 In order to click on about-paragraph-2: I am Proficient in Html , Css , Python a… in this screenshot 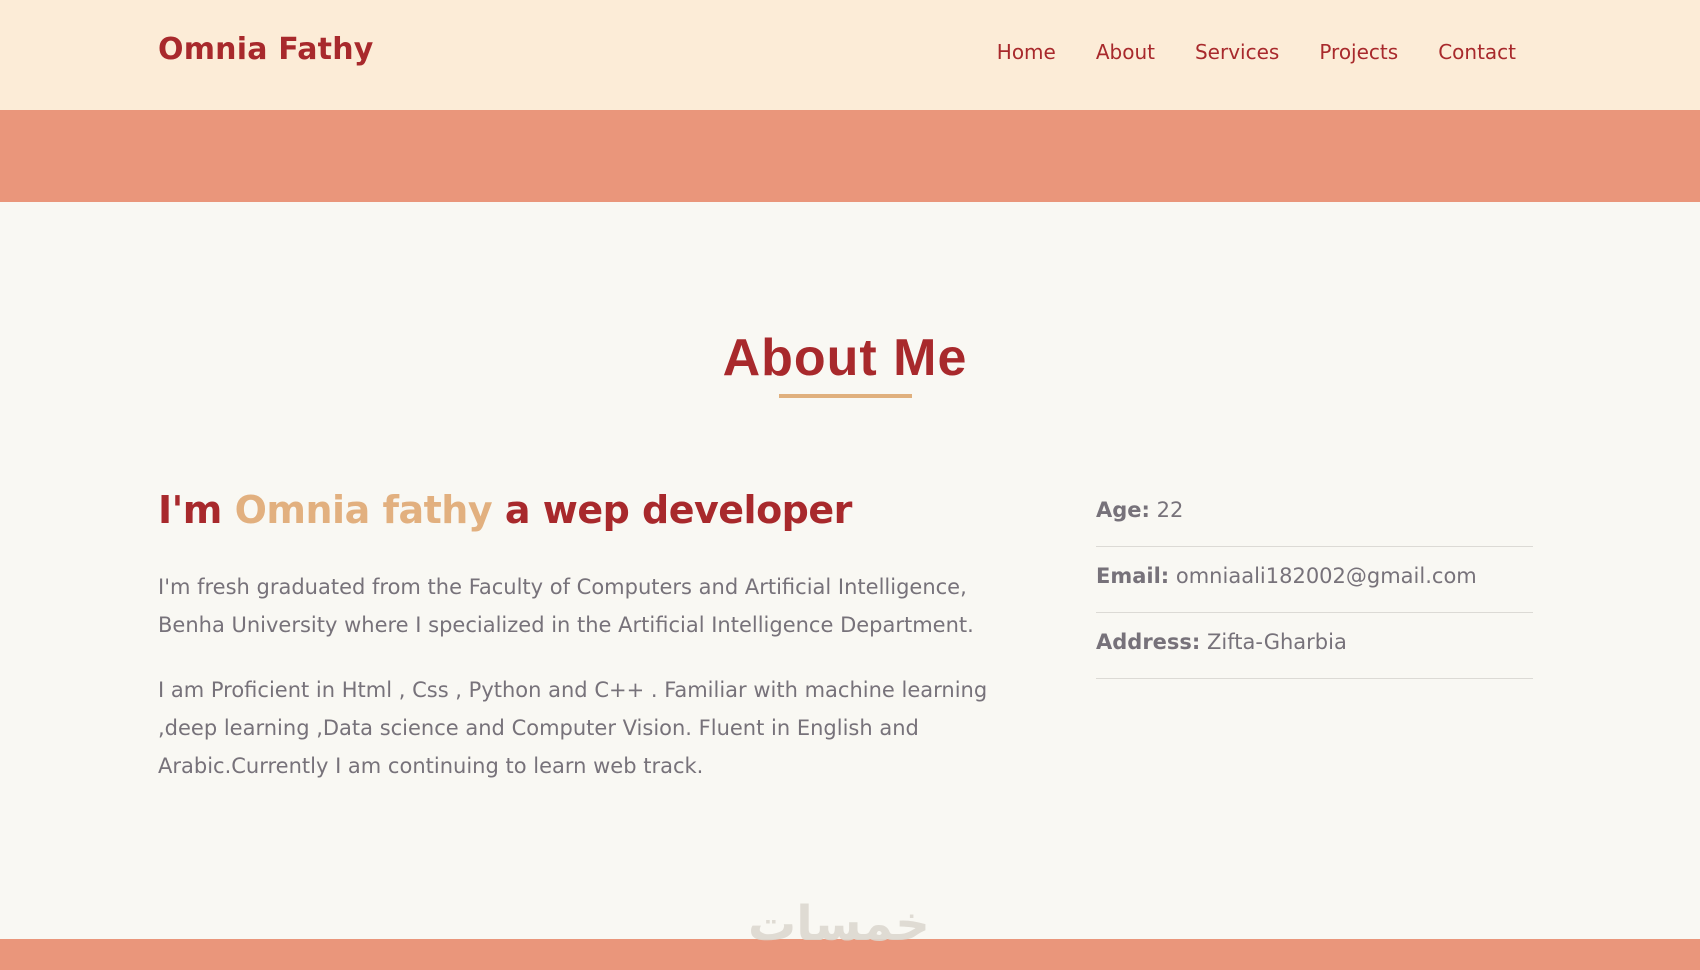, I will do `click(573, 728)`.